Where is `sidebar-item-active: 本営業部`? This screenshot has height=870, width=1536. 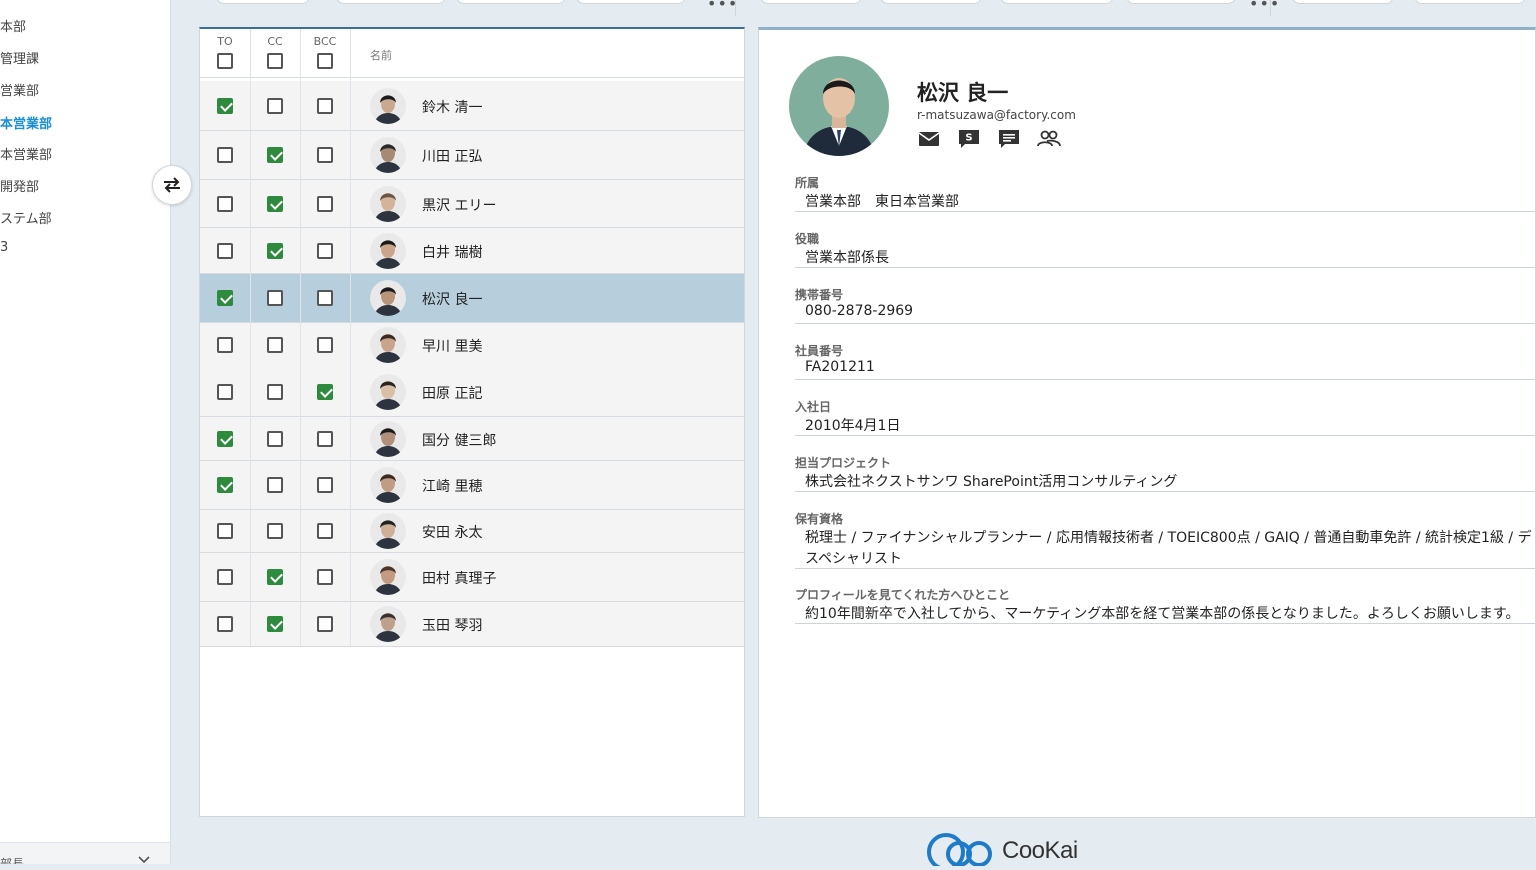
sidebar-item-active: 本営業部 is located at coordinates (26, 122).